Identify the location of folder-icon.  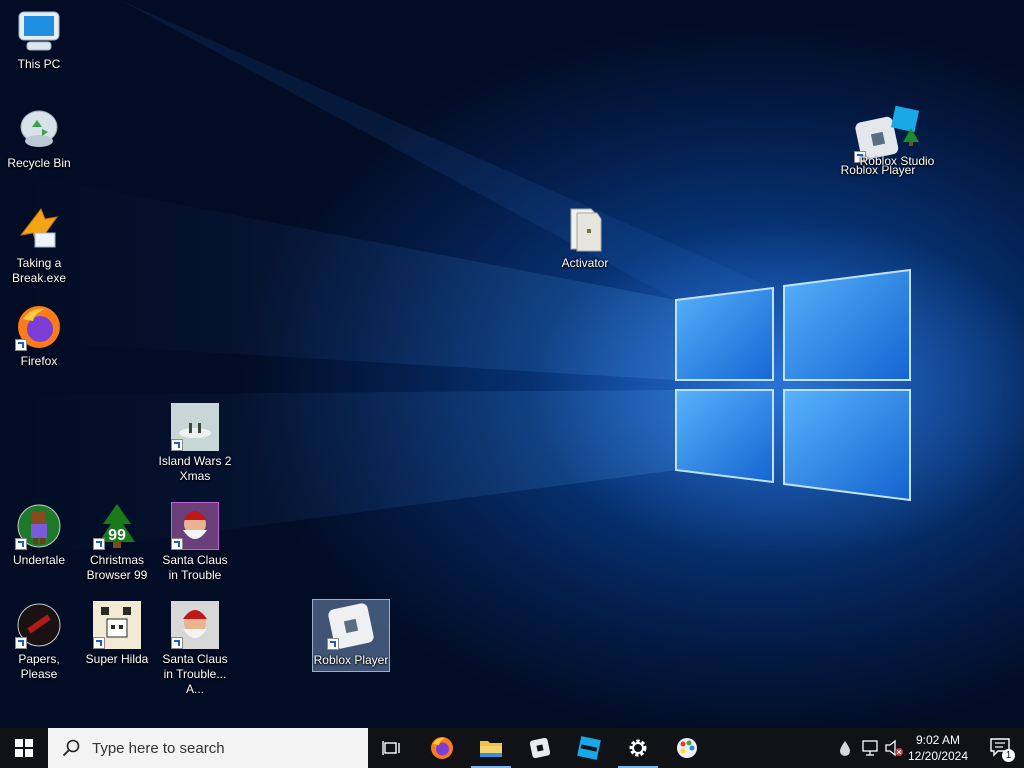
(491, 749).